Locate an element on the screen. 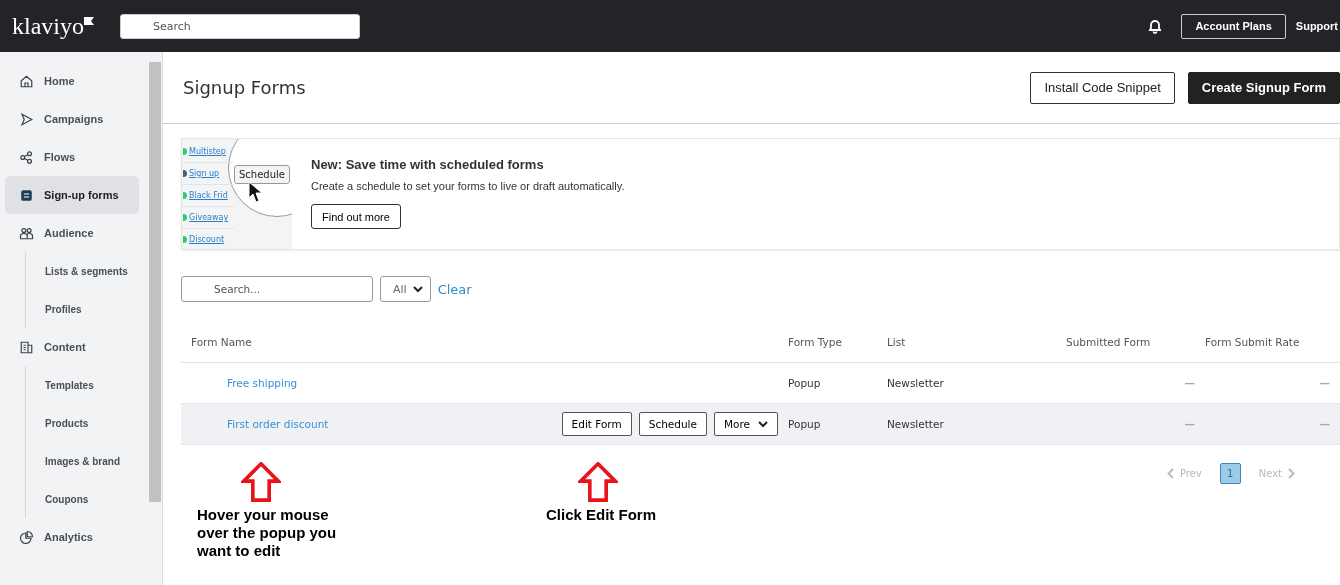  row-action-button: Schedule is located at coordinates (672, 424).